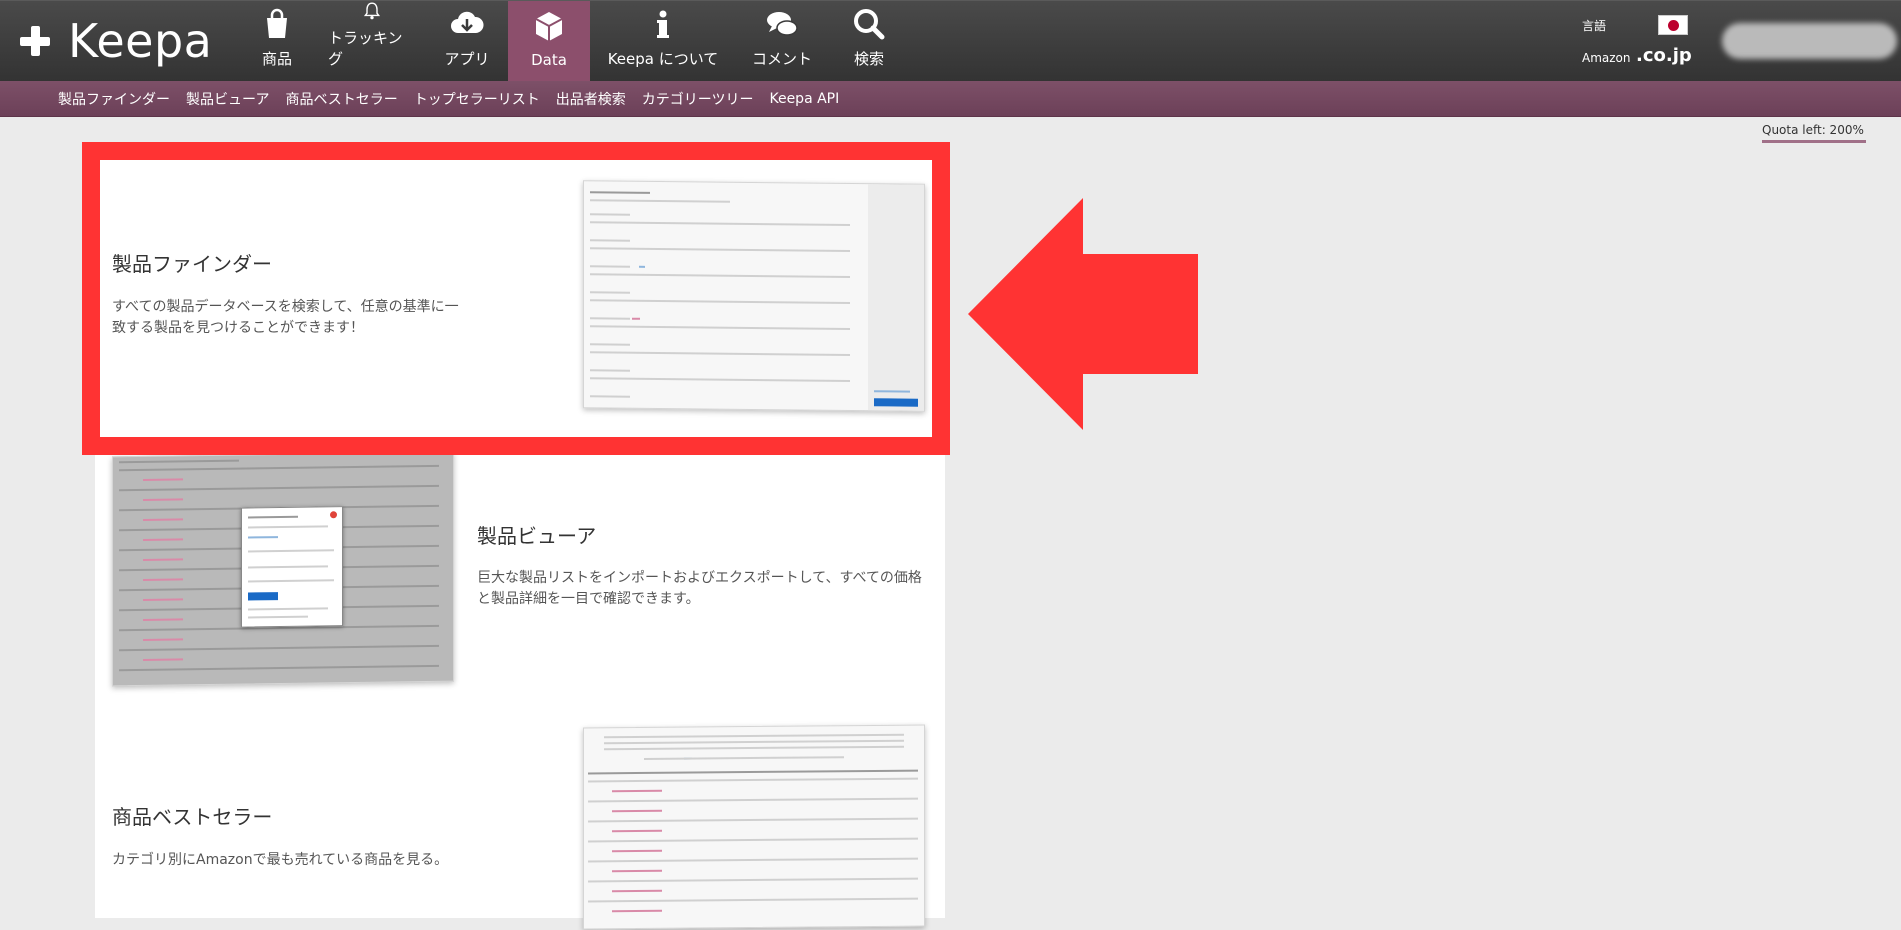  Describe the element at coordinates (663, 41) in the screenshot. I see `nav-item-about: Keepa について` at that location.